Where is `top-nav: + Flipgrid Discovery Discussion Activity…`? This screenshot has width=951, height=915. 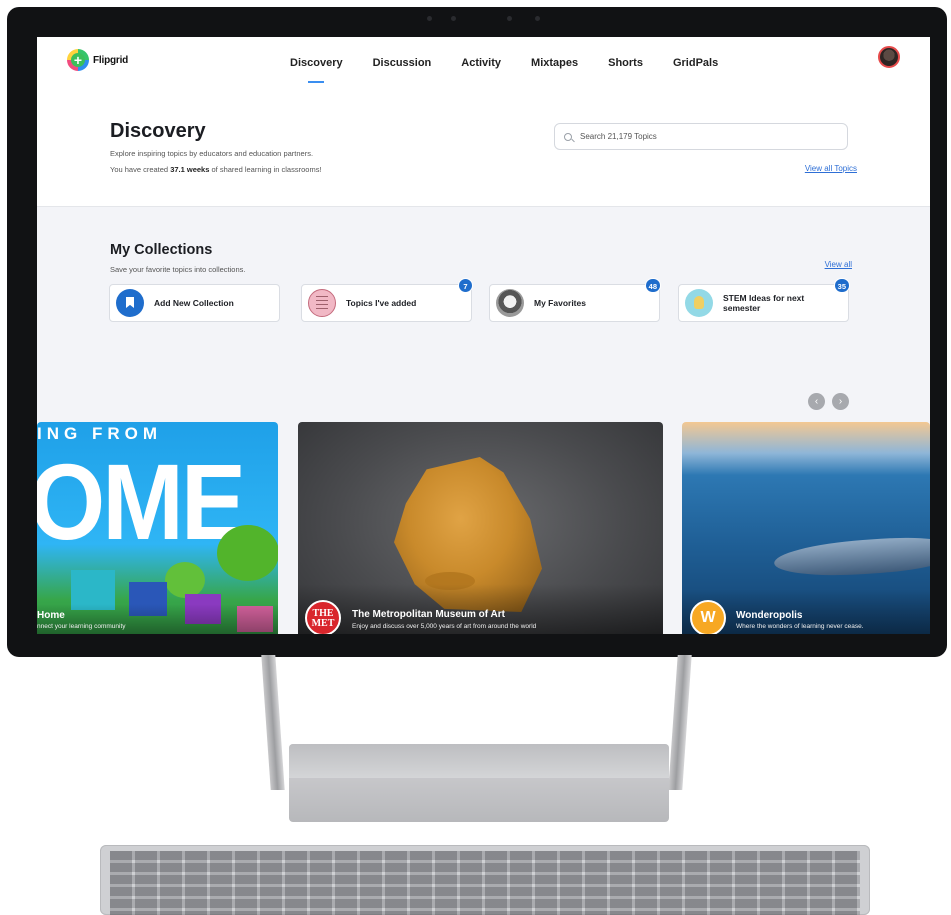
top-nav: + Flipgrid Discovery Discussion Activity… is located at coordinates (483, 60).